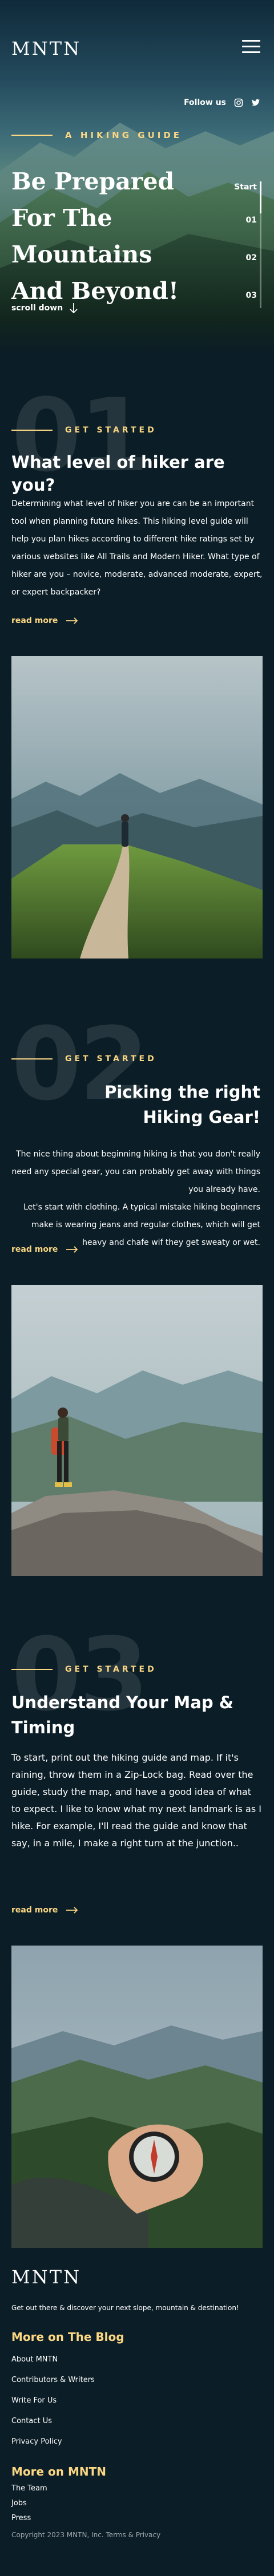 The width and height of the screenshot is (274, 2576). Describe the element at coordinates (34, 2400) in the screenshot. I see `footer-link-write-for-us: Write For Us` at that location.